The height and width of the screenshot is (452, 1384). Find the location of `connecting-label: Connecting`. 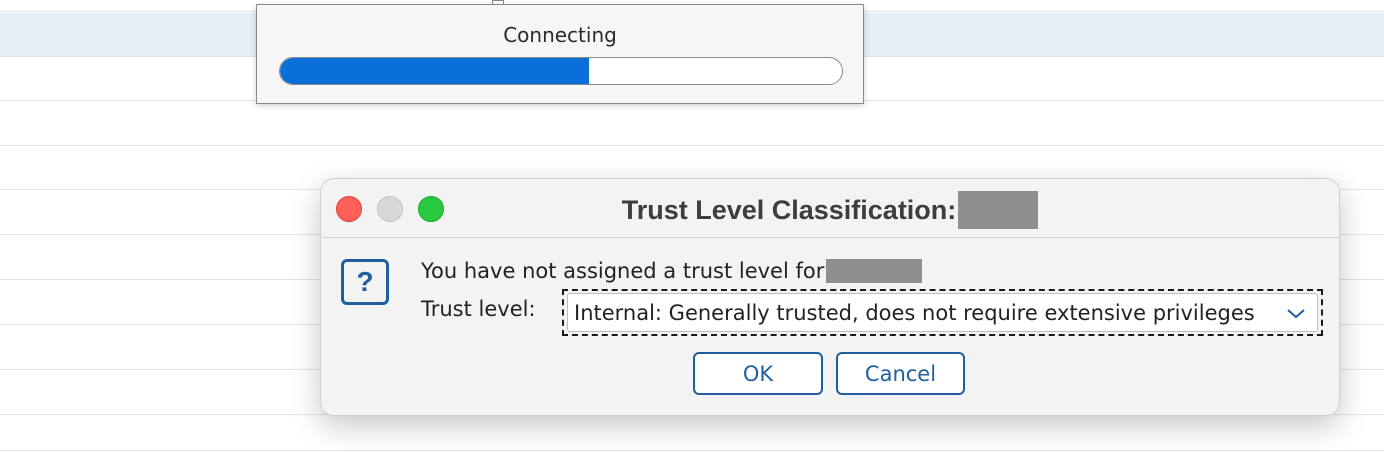

connecting-label: Connecting is located at coordinates (560, 35).